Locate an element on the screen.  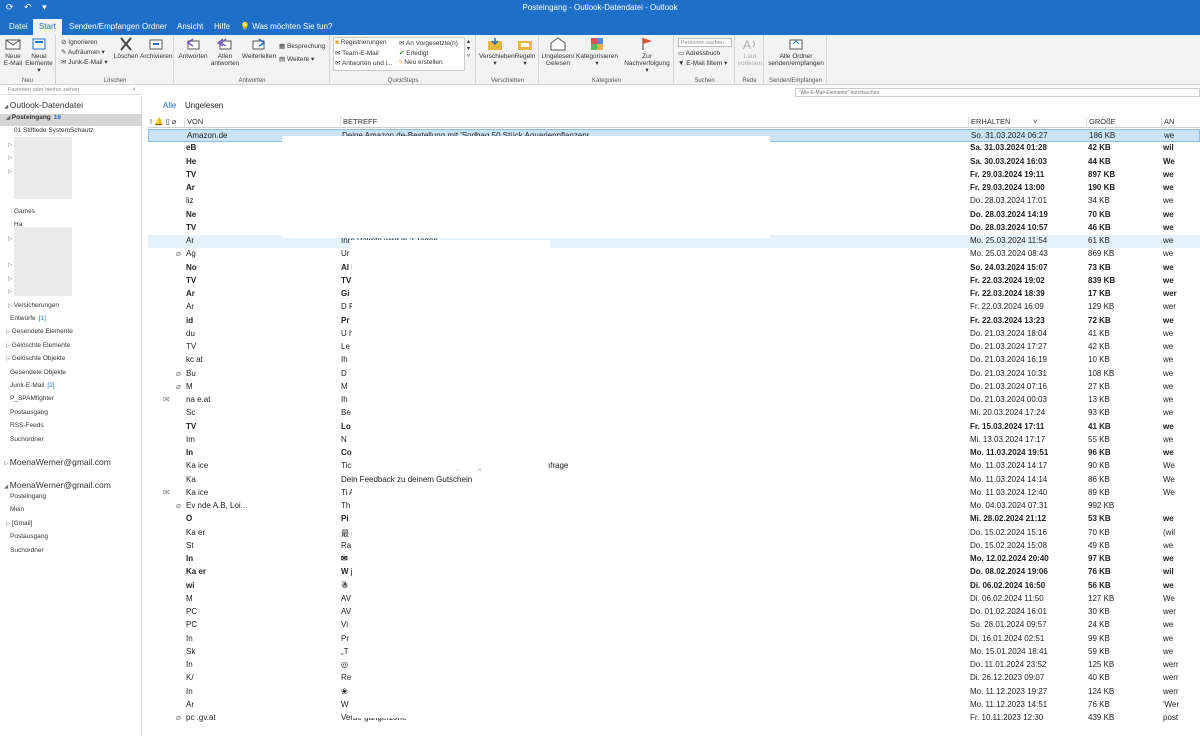
tab-senden-empfangen: Senden/Empfangen is located at coordinates (104, 27).